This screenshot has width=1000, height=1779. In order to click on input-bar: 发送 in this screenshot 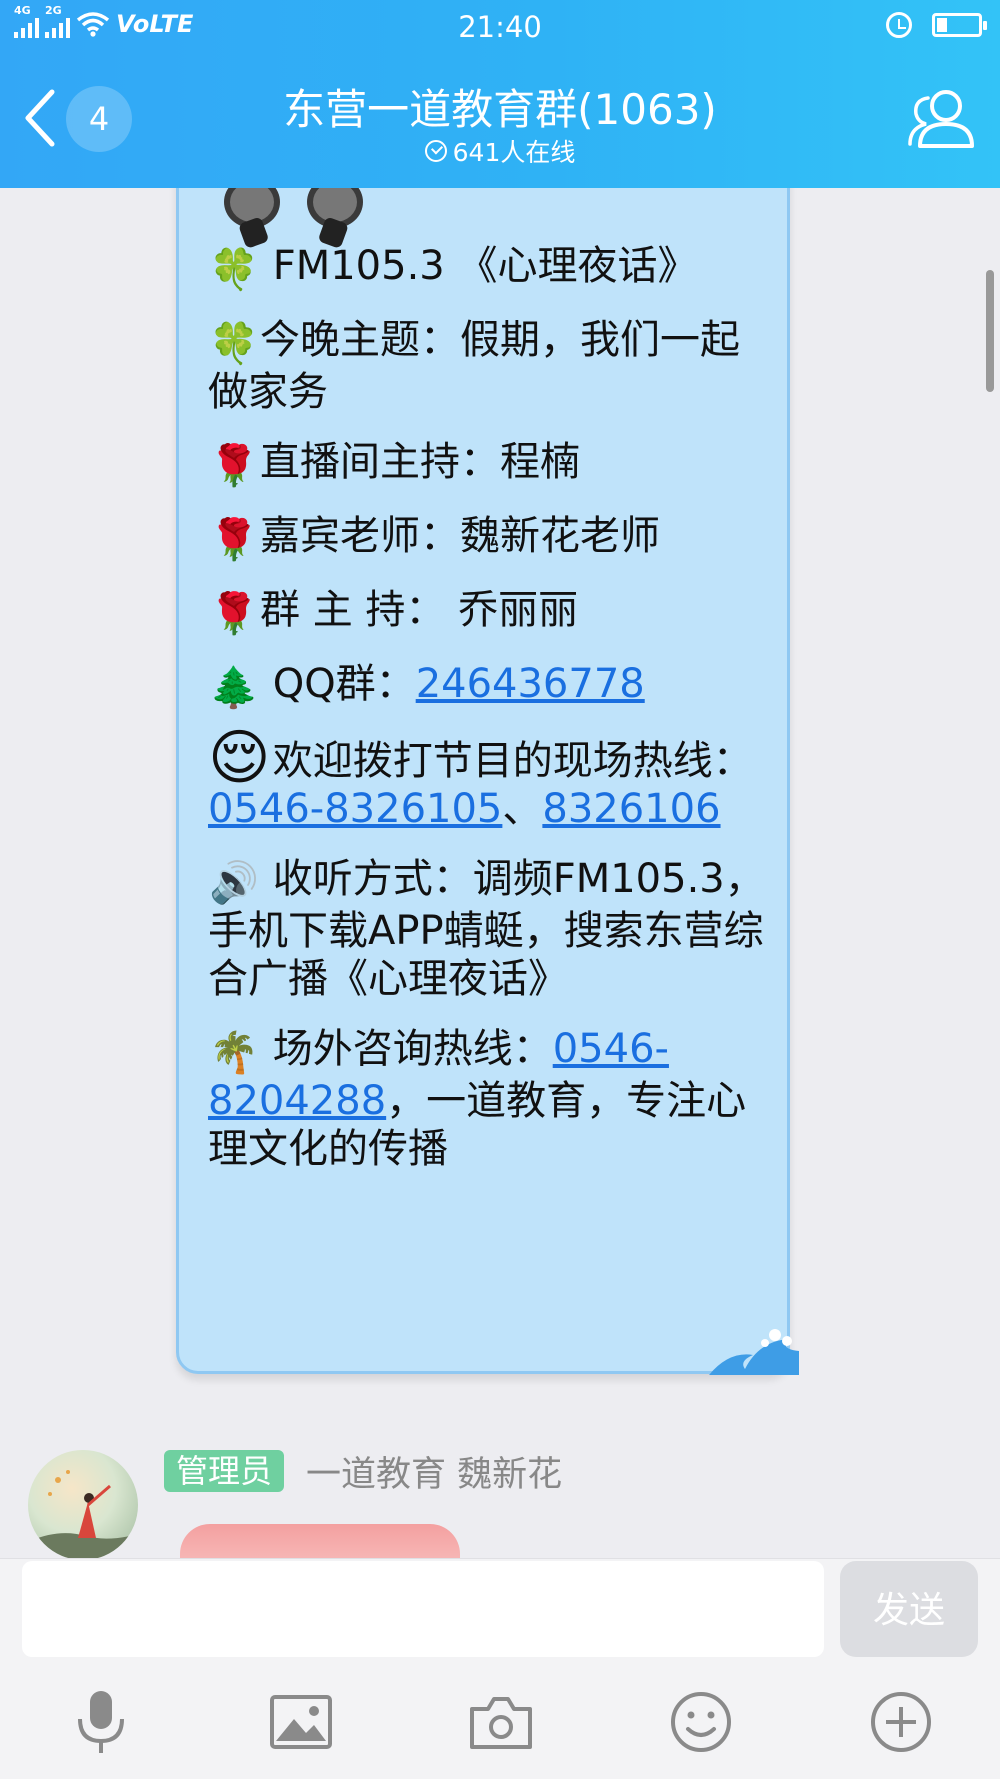, I will do `click(500, 1668)`.